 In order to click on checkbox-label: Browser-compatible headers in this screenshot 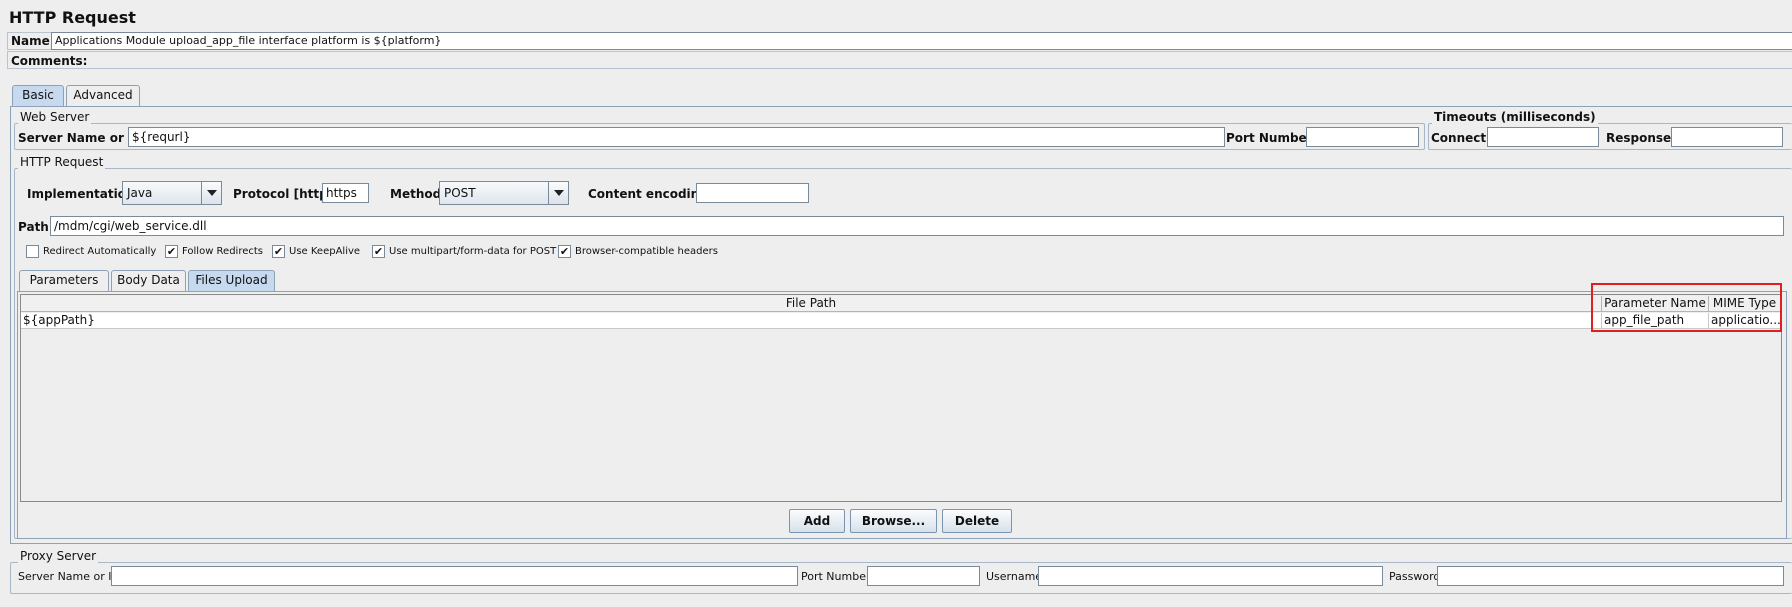, I will do `click(646, 251)`.